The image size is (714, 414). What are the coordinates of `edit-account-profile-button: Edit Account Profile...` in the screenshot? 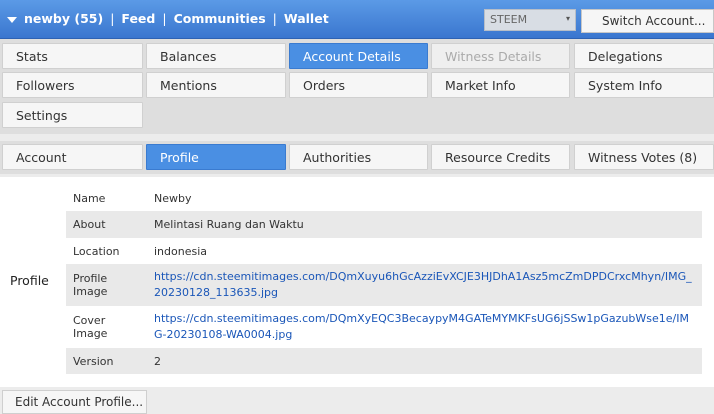 It's located at (74, 402).